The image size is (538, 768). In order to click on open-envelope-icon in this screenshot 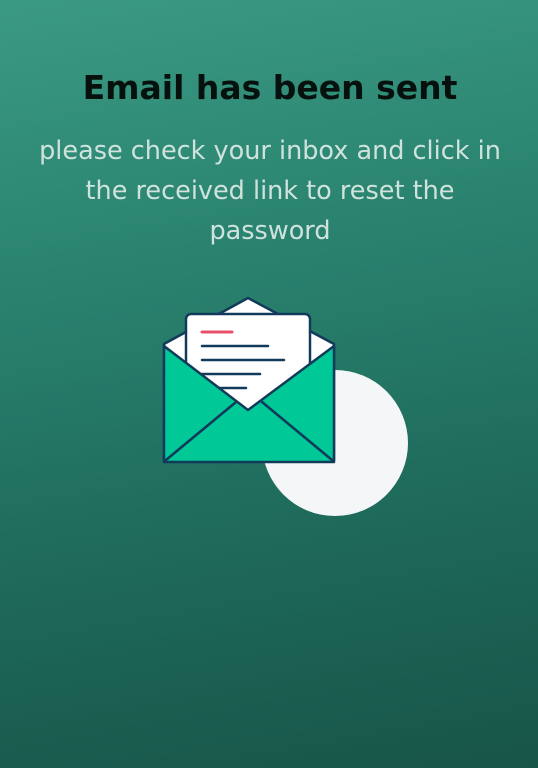, I will do `click(285, 406)`.